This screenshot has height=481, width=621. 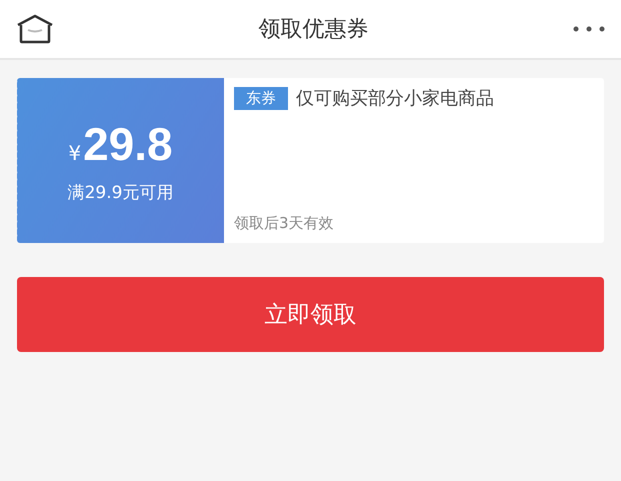 What do you see at coordinates (75, 153) in the screenshot?
I see `currency-symbol: ¥` at bounding box center [75, 153].